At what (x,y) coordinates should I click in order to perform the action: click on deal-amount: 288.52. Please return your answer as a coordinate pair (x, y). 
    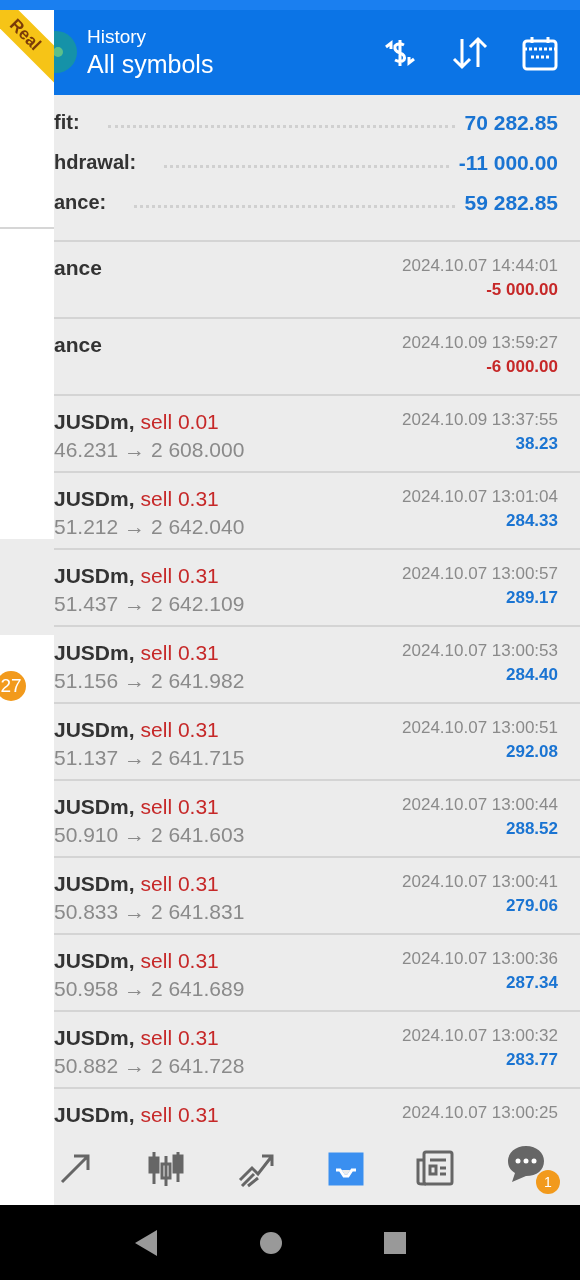
    Looking at the image, I should click on (532, 829).